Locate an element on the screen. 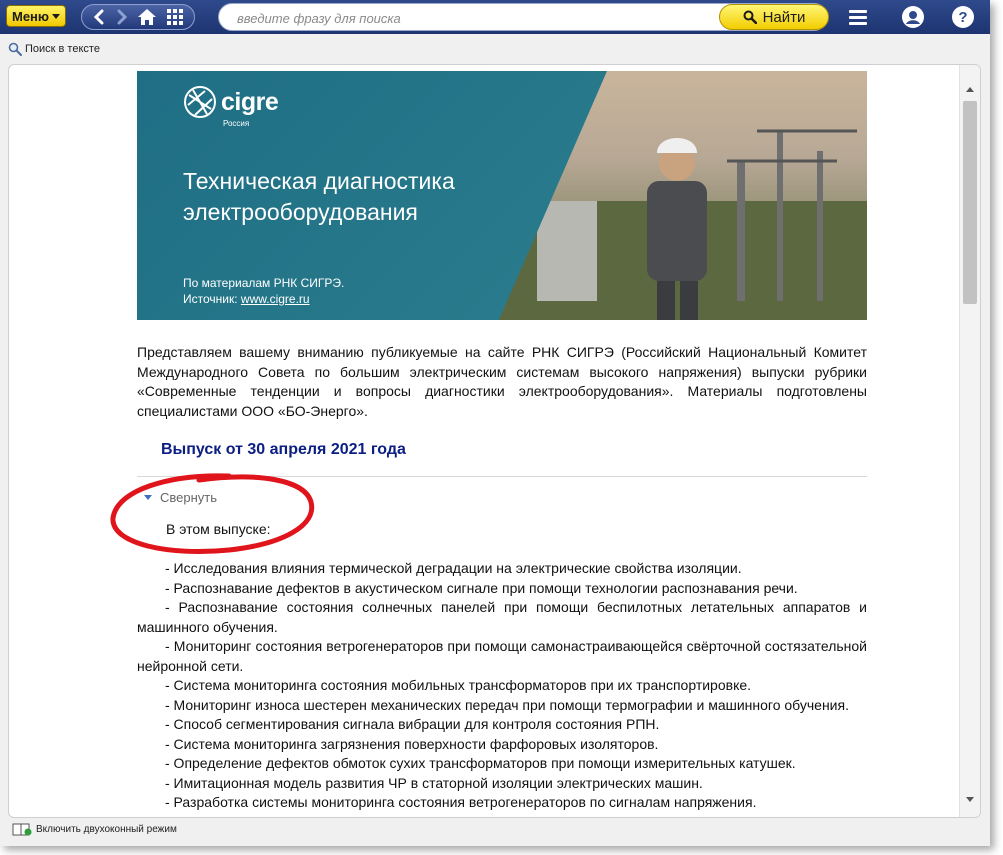  red-annotation-ellipse is located at coordinates (212, 514).